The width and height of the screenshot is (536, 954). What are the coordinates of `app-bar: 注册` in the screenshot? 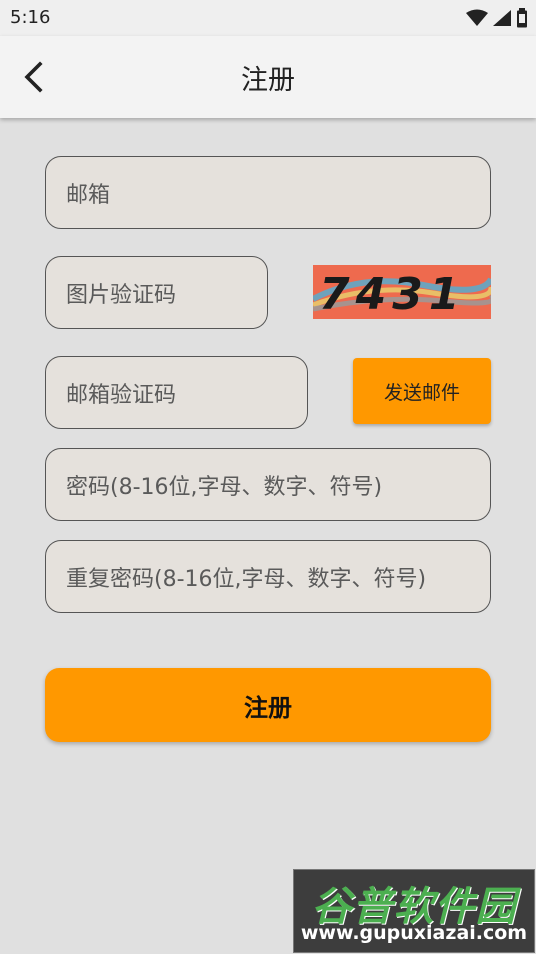 It's located at (268, 77).